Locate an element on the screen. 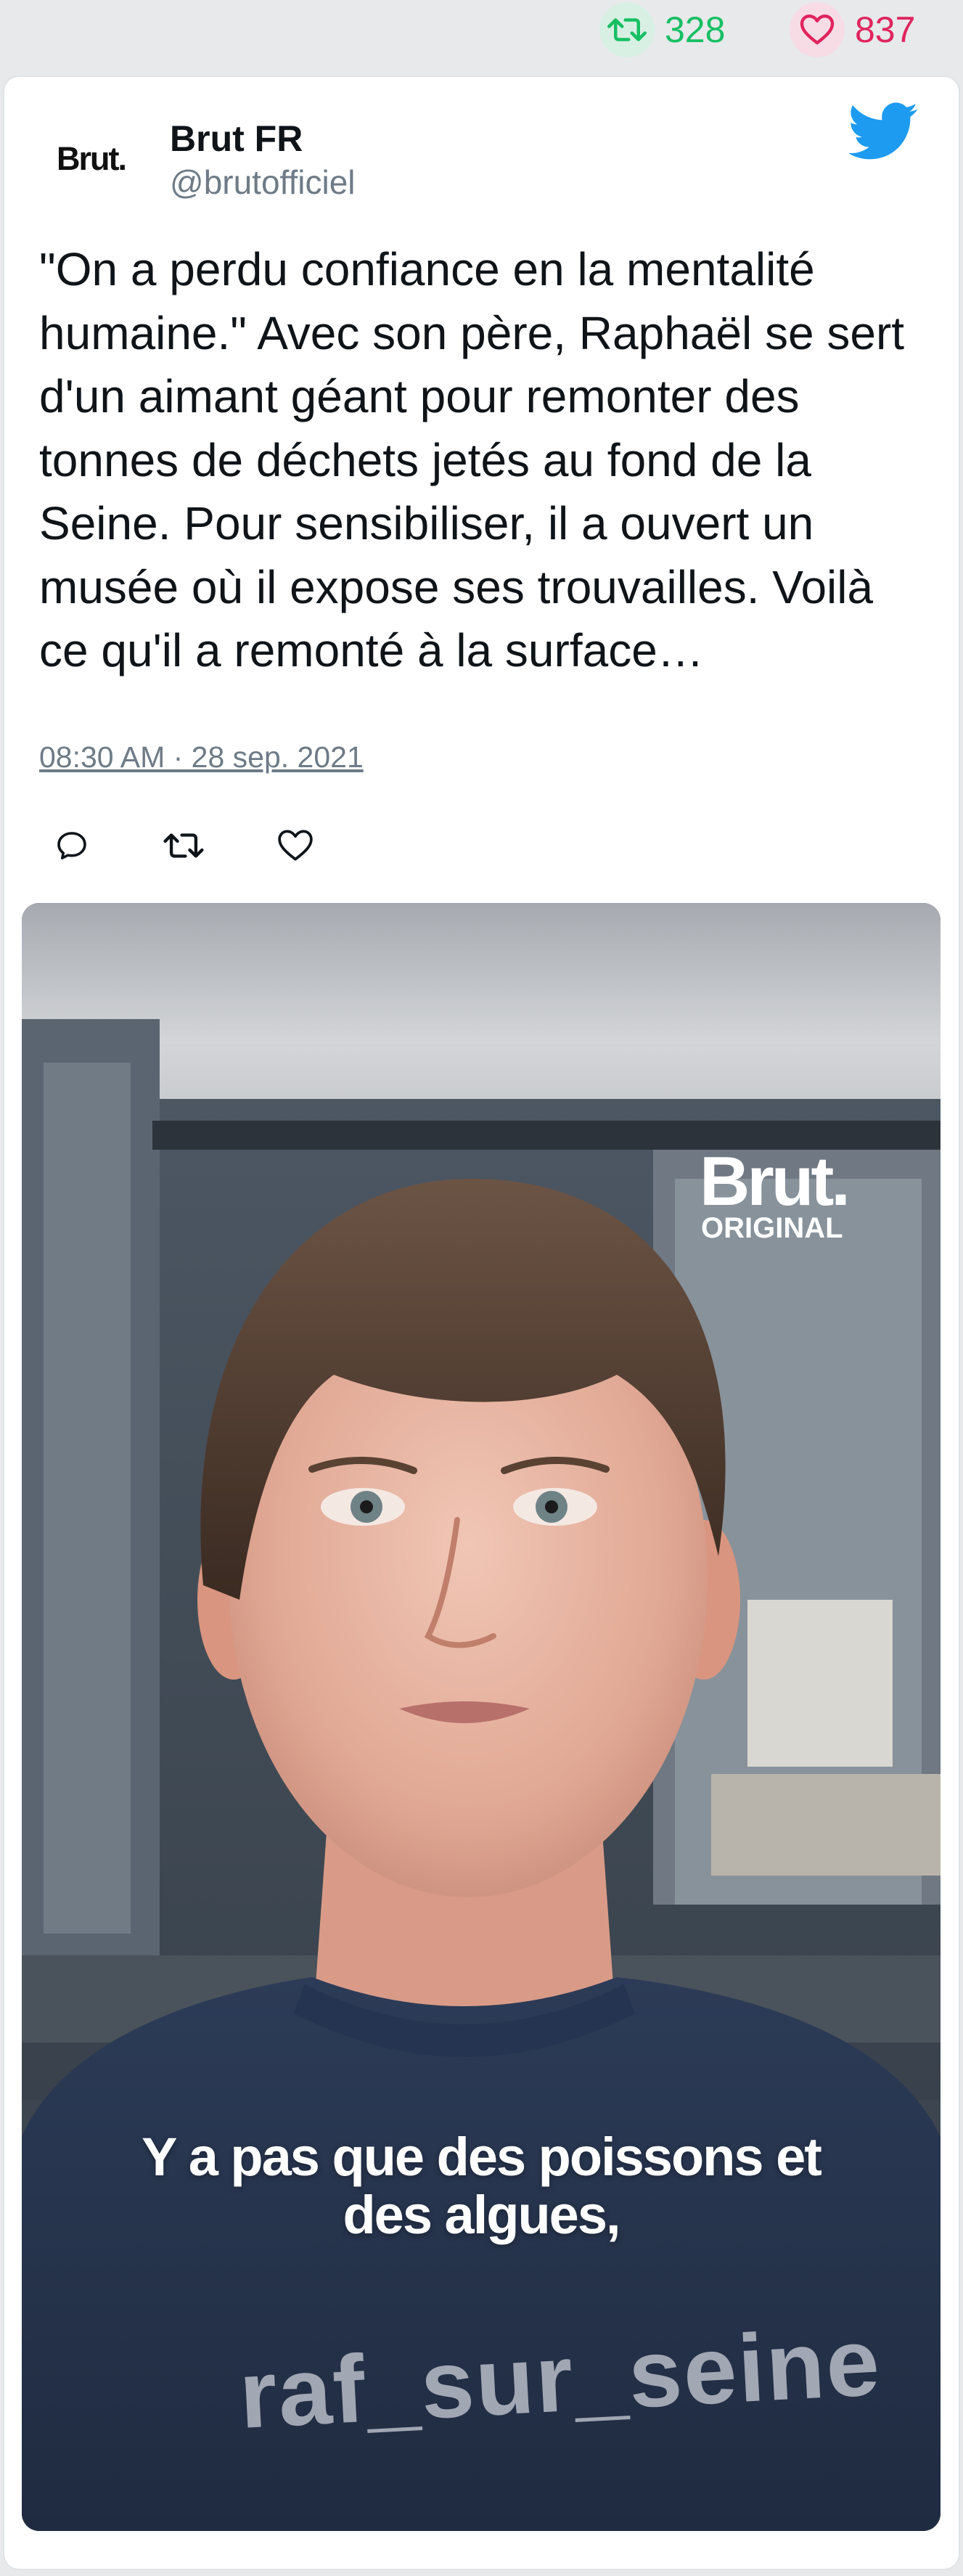  like-counter: 837 is located at coordinates (852, 30).